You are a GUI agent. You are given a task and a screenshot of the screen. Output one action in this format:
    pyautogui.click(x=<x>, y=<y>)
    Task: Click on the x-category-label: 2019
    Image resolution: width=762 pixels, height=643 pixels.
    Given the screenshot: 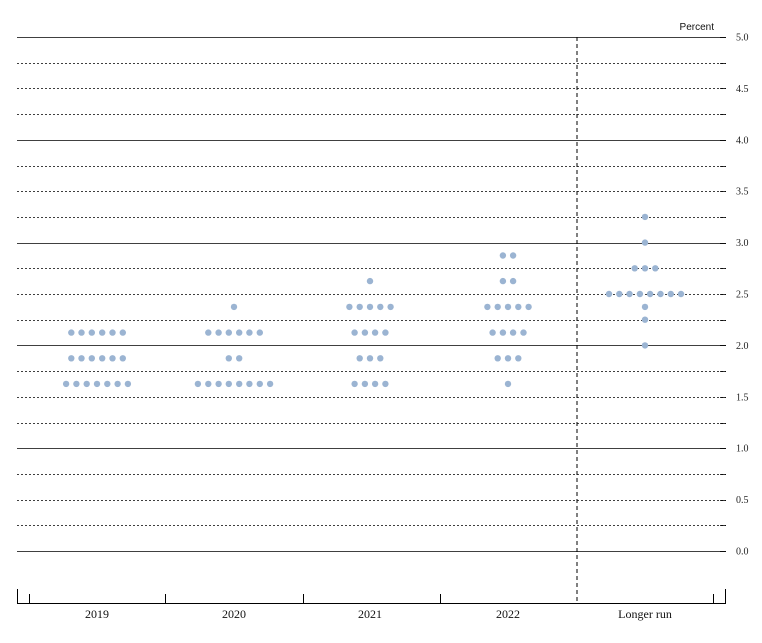 What is the action you would take?
    pyautogui.click(x=97, y=614)
    